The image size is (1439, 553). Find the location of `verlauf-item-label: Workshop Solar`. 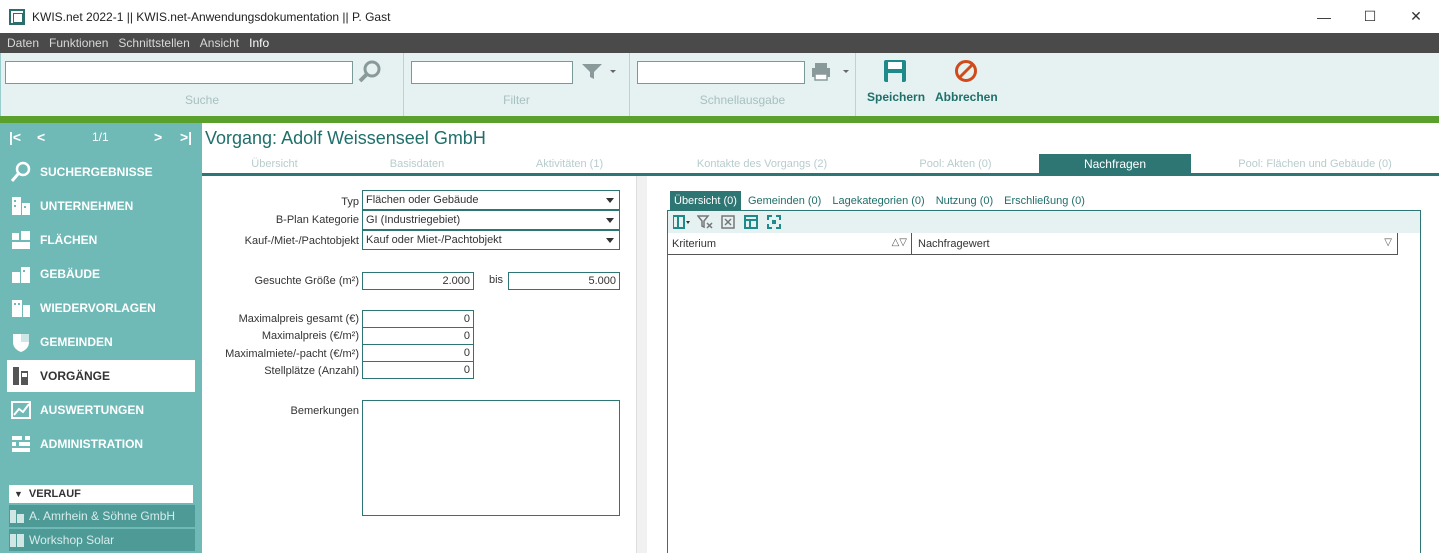

verlauf-item-label: Workshop Solar is located at coordinates (72, 540).